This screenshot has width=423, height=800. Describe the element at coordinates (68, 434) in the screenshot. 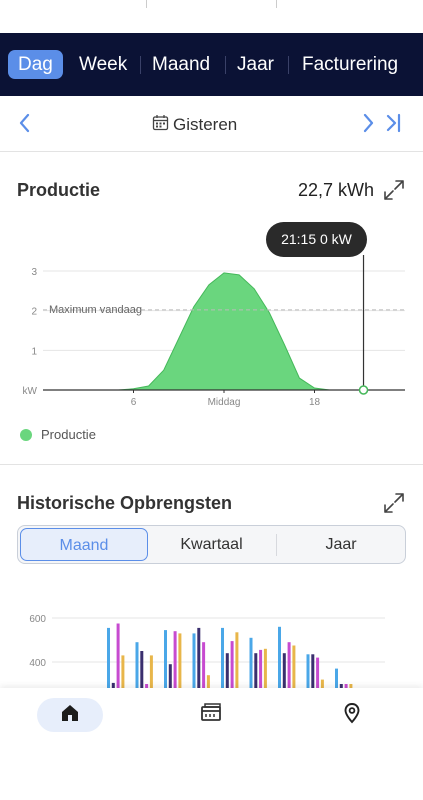

I see `legend-label: Productie` at that location.